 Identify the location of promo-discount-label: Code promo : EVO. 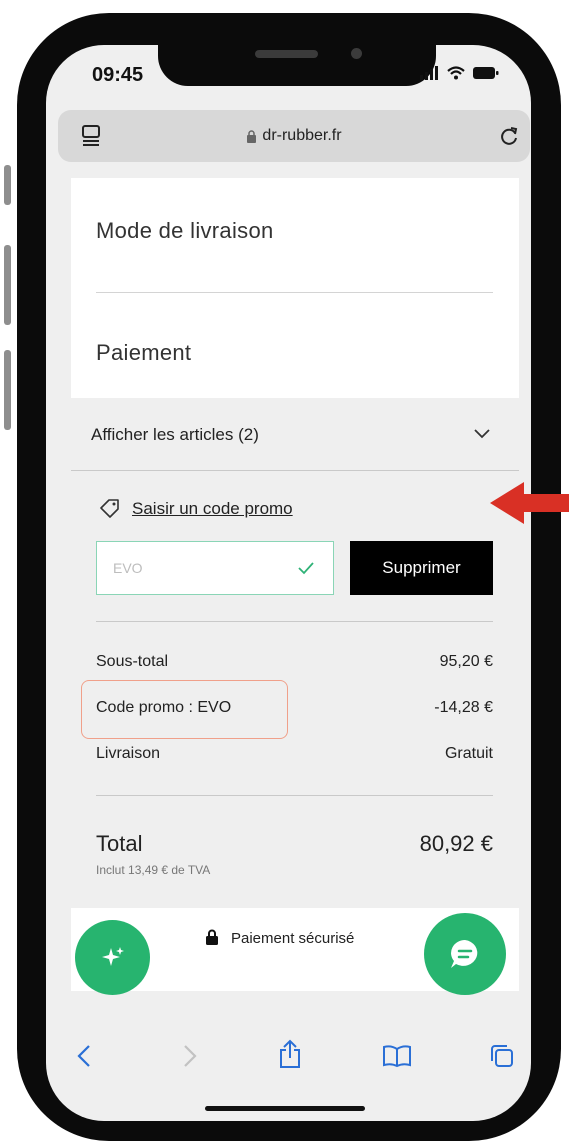
(164, 707).